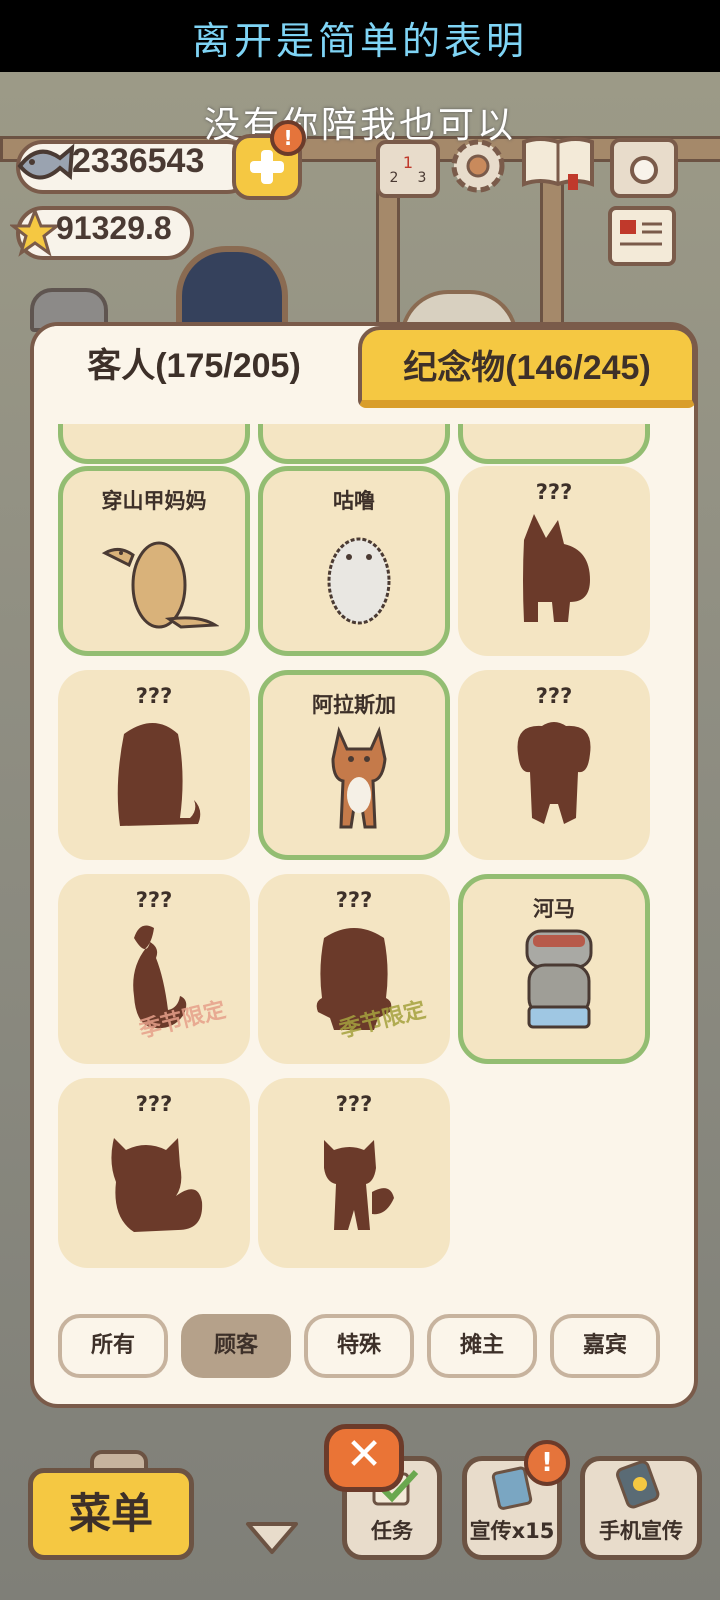 This screenshot has width=720, height=1600. What do you see at coordinates (154, 501) in the screenshot?
I see `guest-name: 穿山甲妈妈` at bounding box center [154, 501].